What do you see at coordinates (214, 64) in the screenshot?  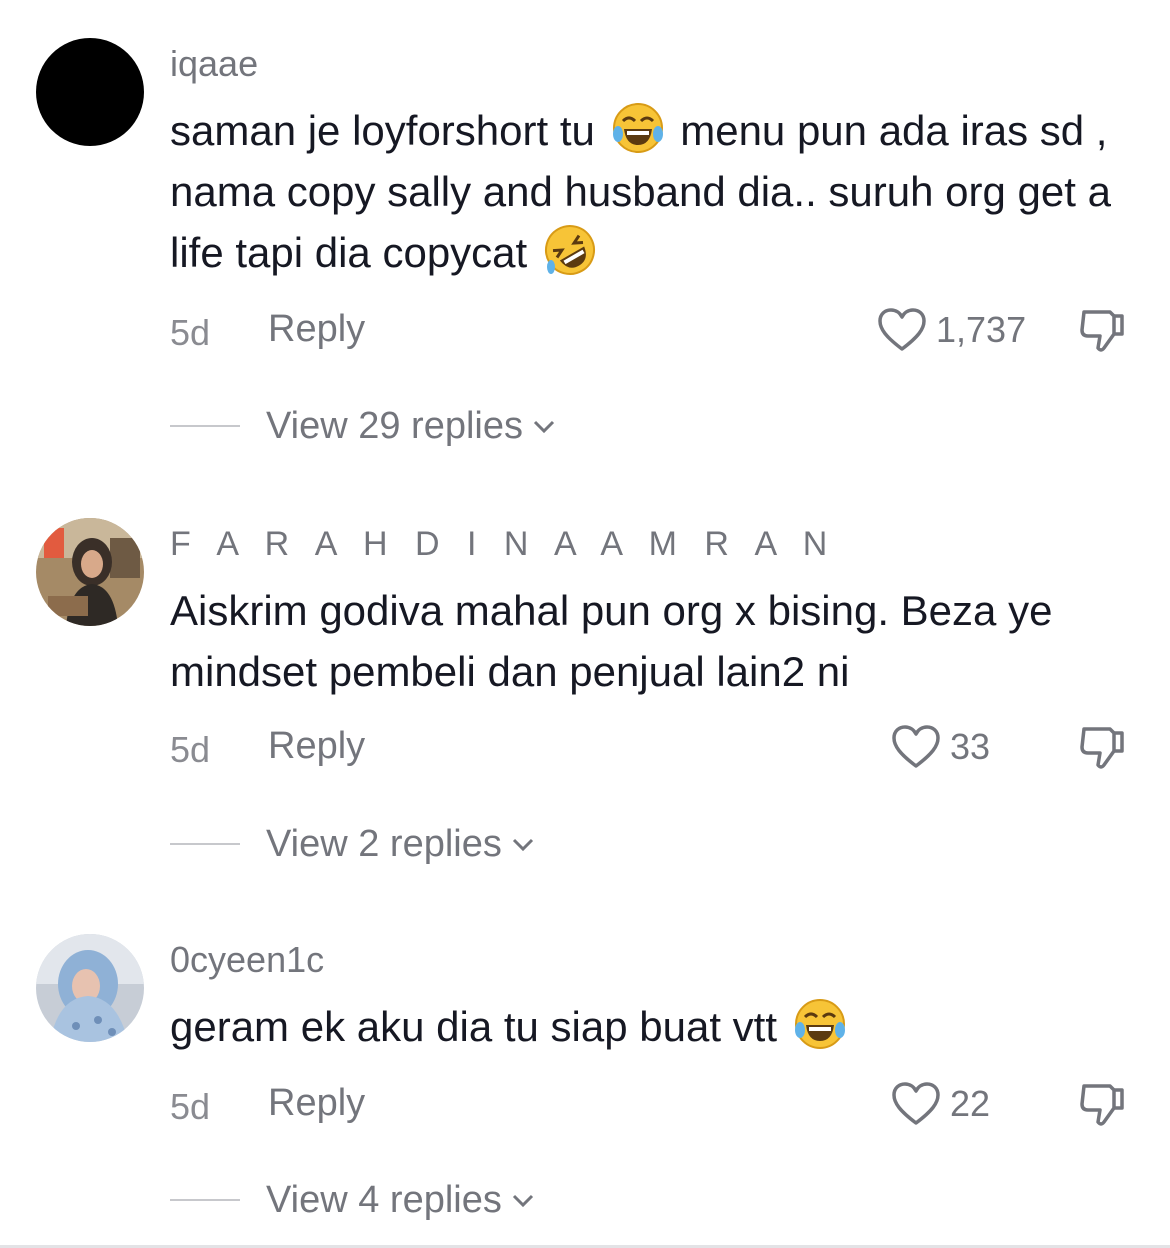 I see `comment-username: iqaae` at bounding box center [214, 64].